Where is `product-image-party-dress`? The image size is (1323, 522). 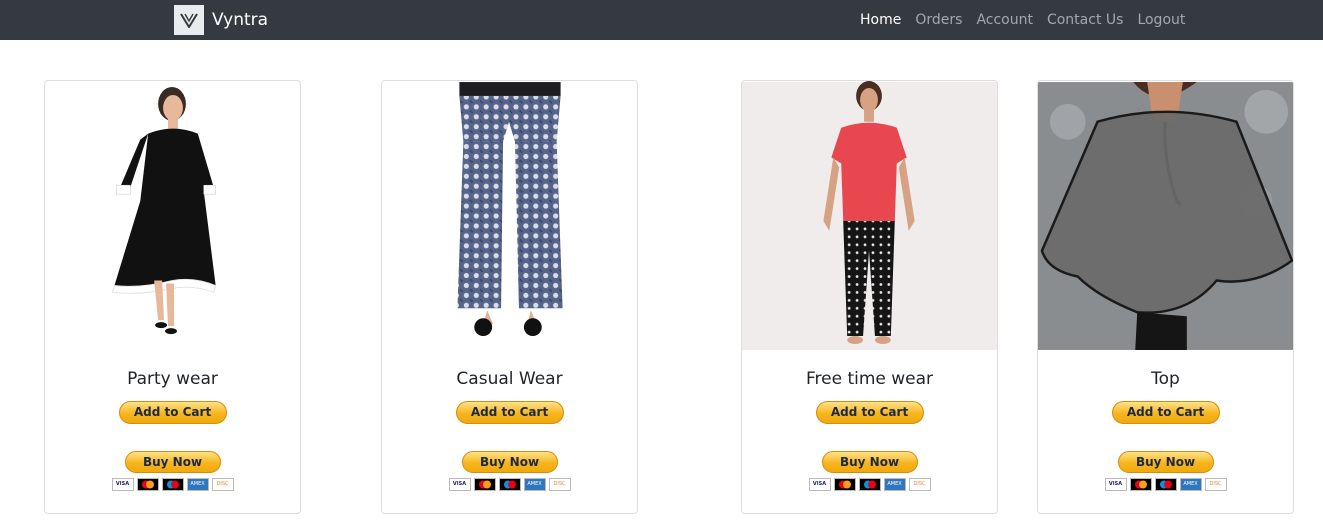
product-image-party-dress is located at coordinates (172, 216).